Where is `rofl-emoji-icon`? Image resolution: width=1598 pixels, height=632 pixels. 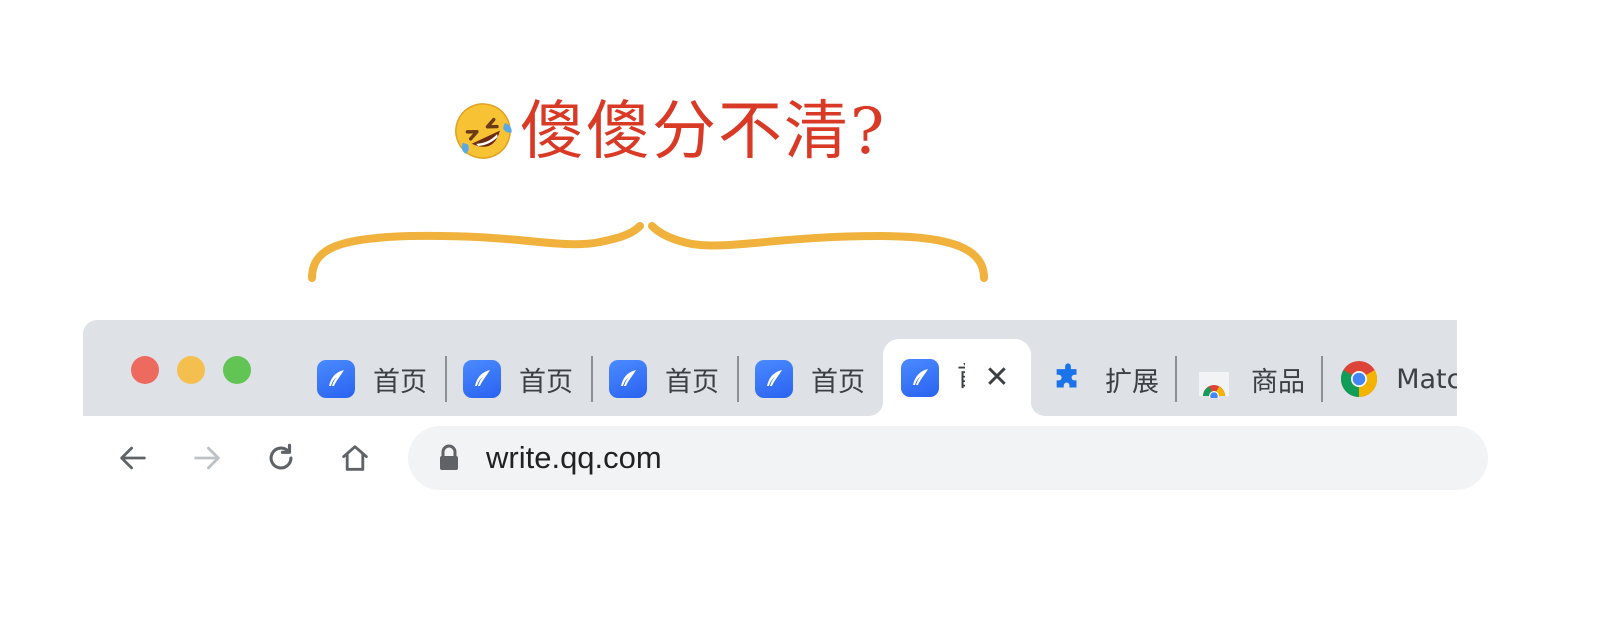 rofl-emoji-icon is located at coordinates (483, 131).